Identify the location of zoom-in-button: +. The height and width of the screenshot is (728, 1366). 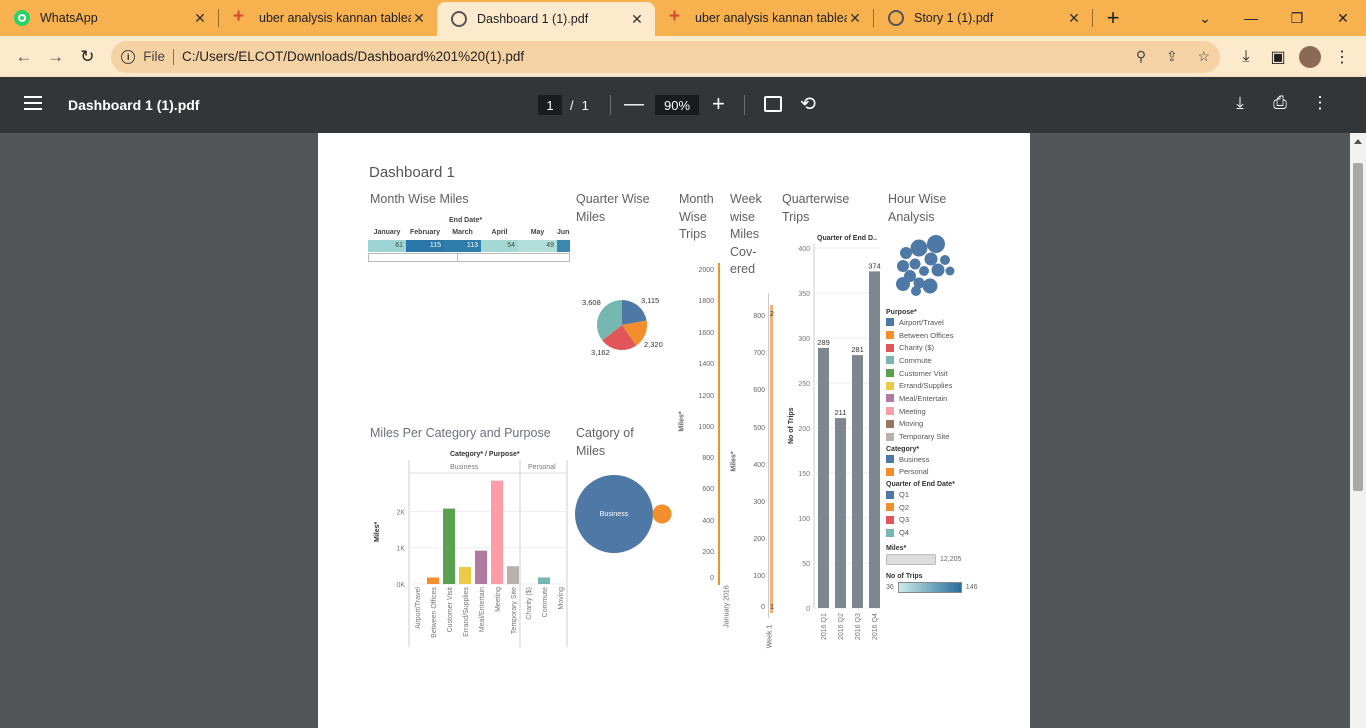
(718, 104).